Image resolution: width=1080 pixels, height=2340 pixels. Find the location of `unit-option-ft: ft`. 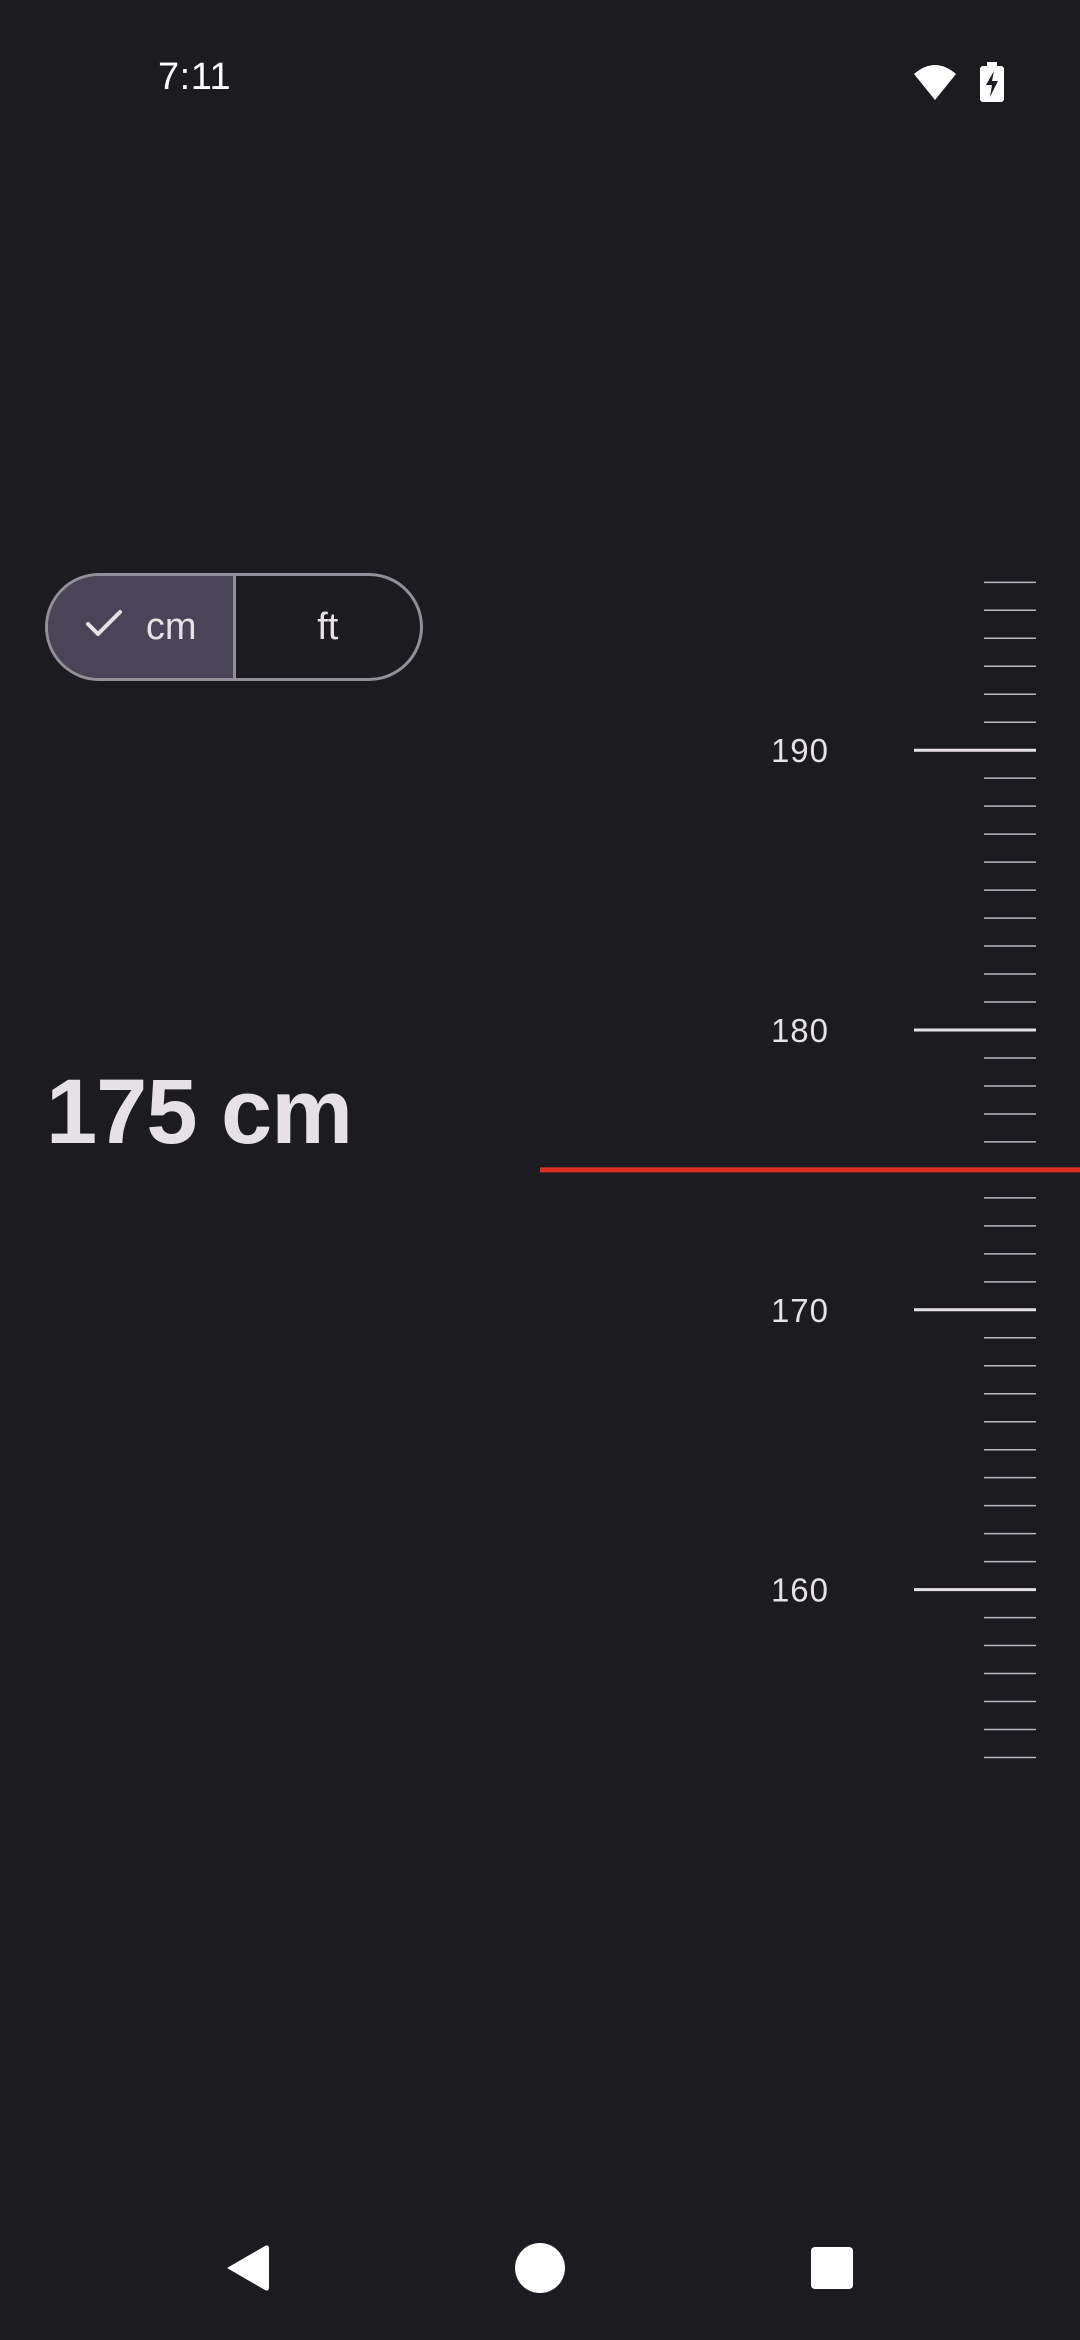

unit-option-ft: ft is located at coordinates (328, 627).